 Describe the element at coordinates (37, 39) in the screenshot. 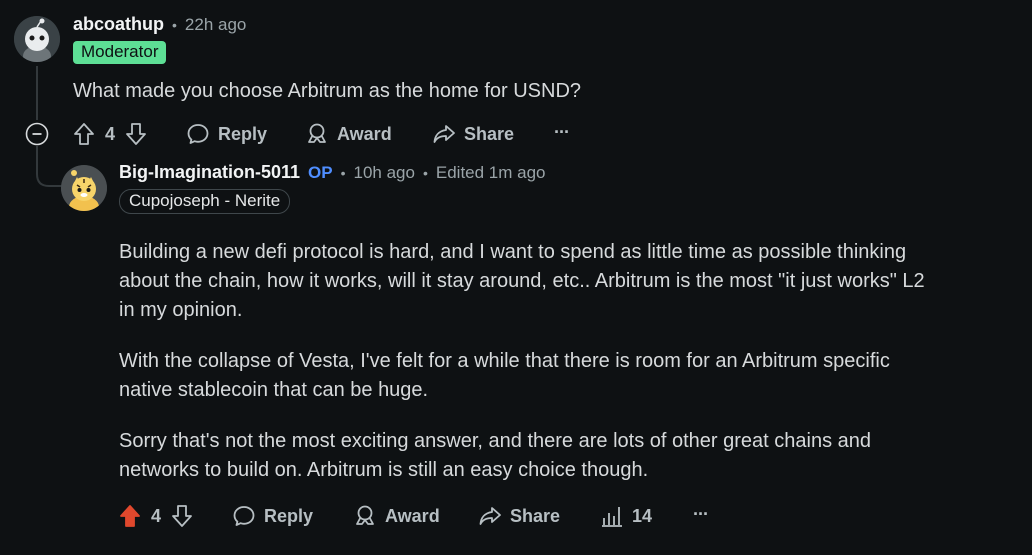

I see `avatar-abcoathup` at that location.